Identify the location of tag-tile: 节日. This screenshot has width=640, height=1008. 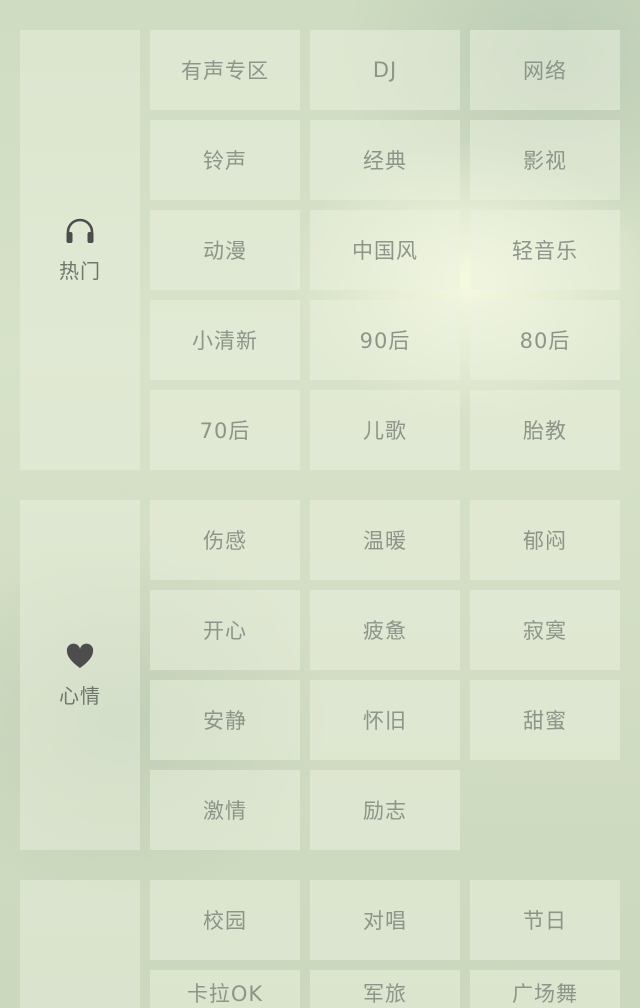
(545, 920).